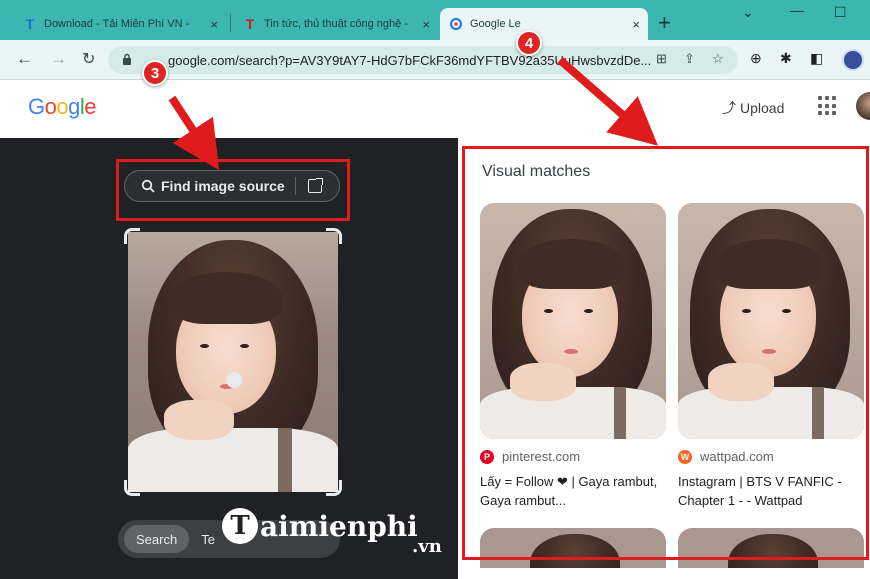 The height and width of the screenshot is (579, 870). What do you see at coordinates (117, 24) in the screenshot?
I see `tab-title: Download - Tải Miễn Phí VN -` at bounding box center [117, 24].